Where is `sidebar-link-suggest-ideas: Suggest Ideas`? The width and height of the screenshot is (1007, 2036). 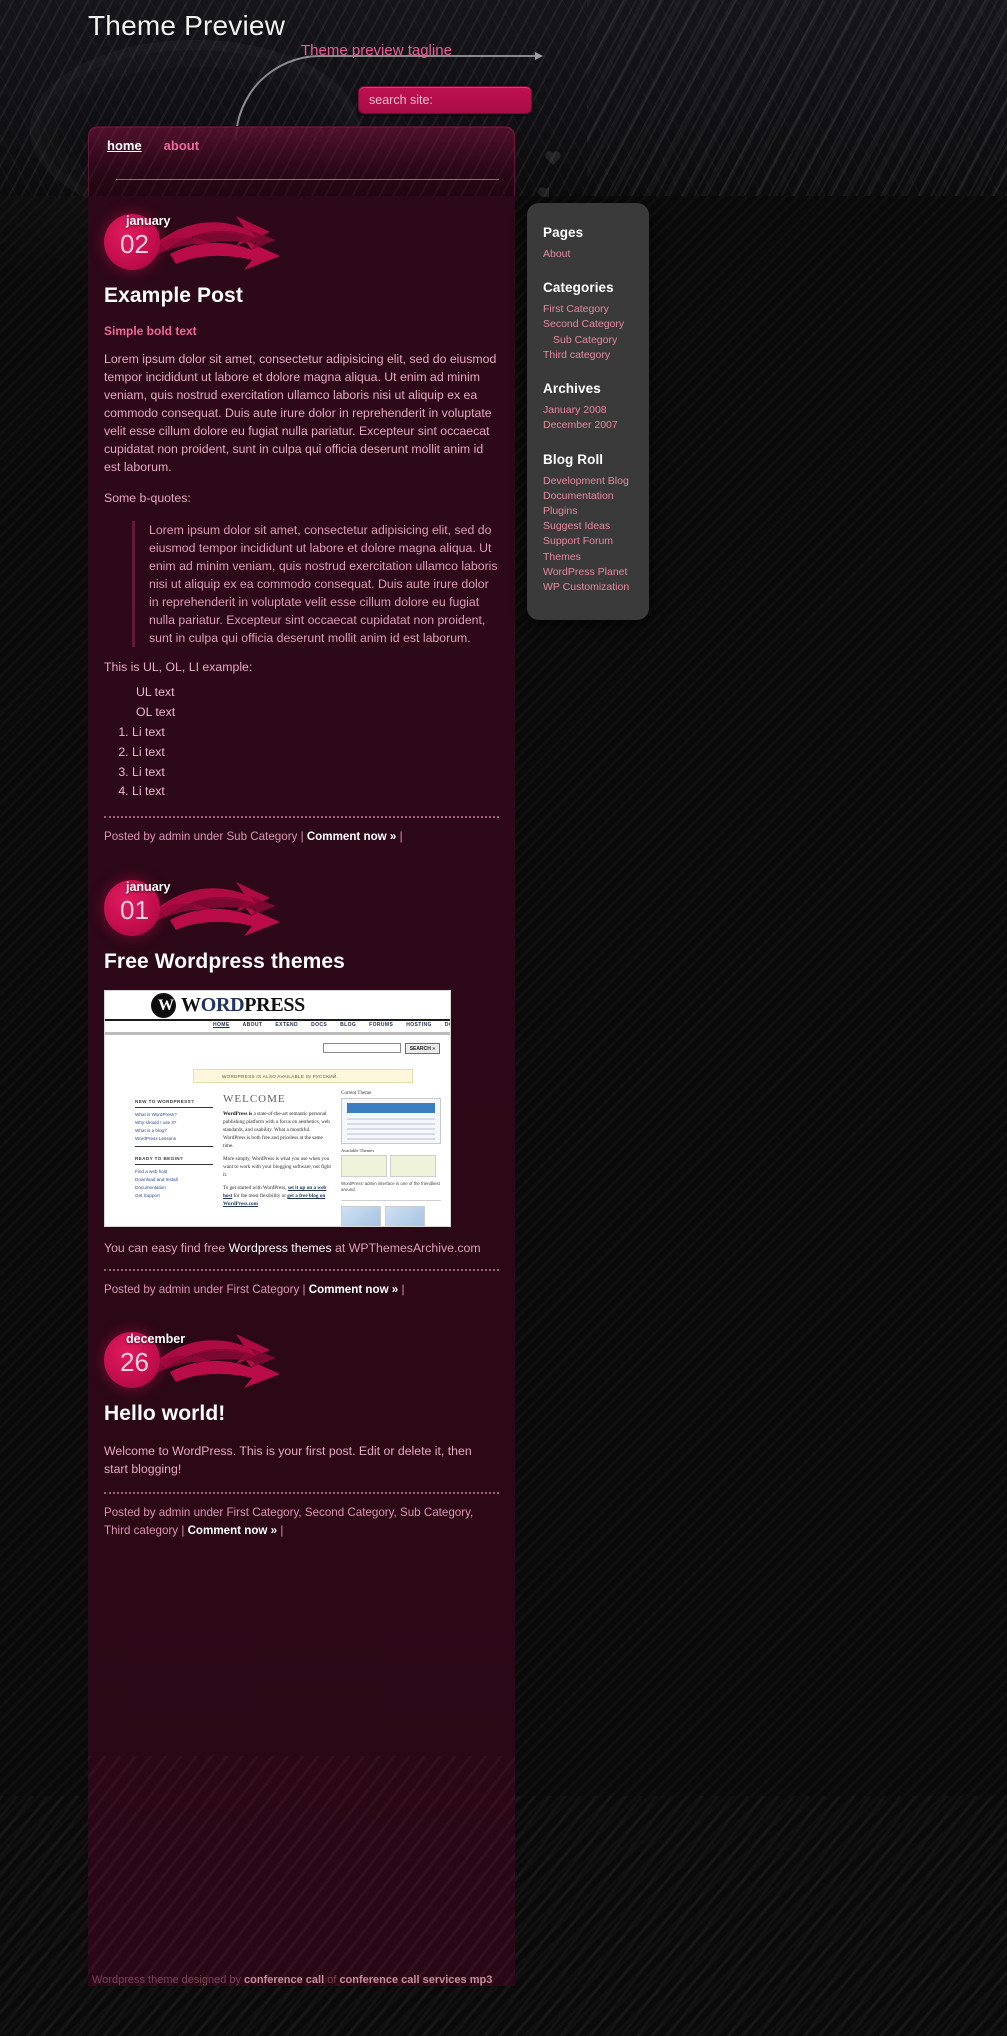 sidebar-link-suggest-ideas: Suggest Ideas is located at coordinates (596, 526).